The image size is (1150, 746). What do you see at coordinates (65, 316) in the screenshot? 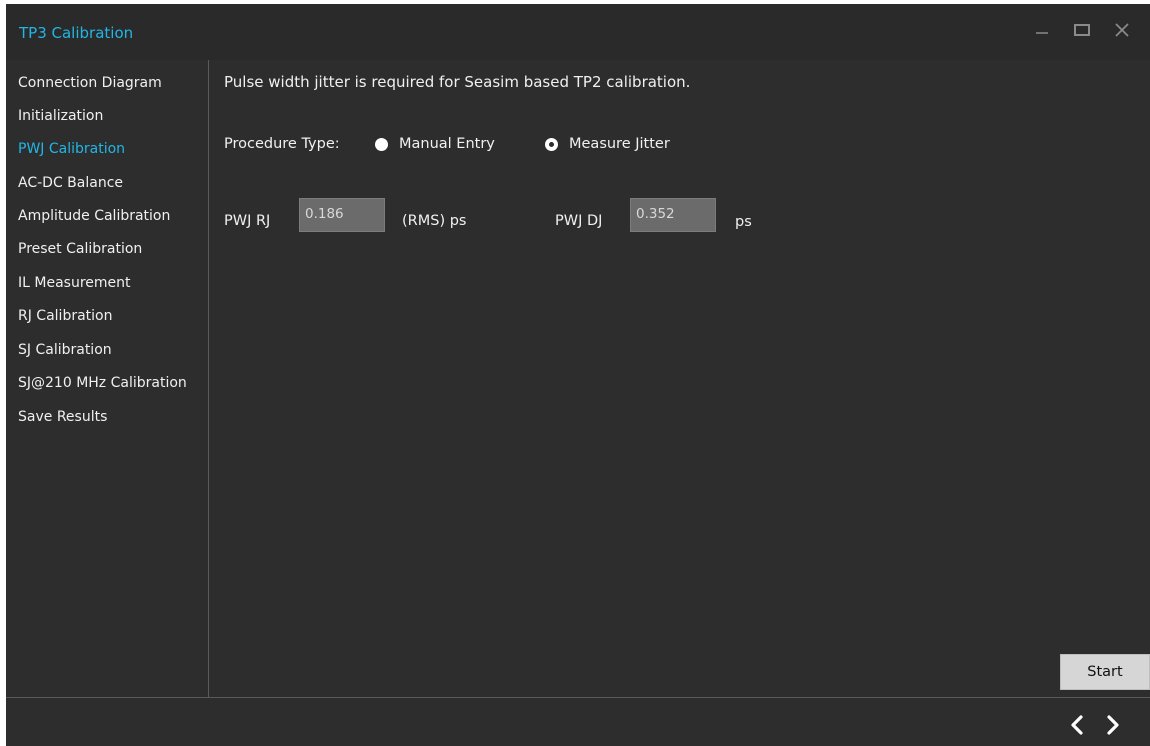
I see `sidebar-item-rj-calibration: RJ Calibration` at bounding box center [65, 316].